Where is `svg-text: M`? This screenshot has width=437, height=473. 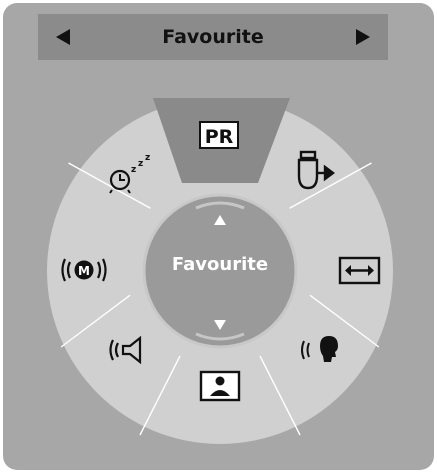
svg-text: M is located at coordinates (84, 271).